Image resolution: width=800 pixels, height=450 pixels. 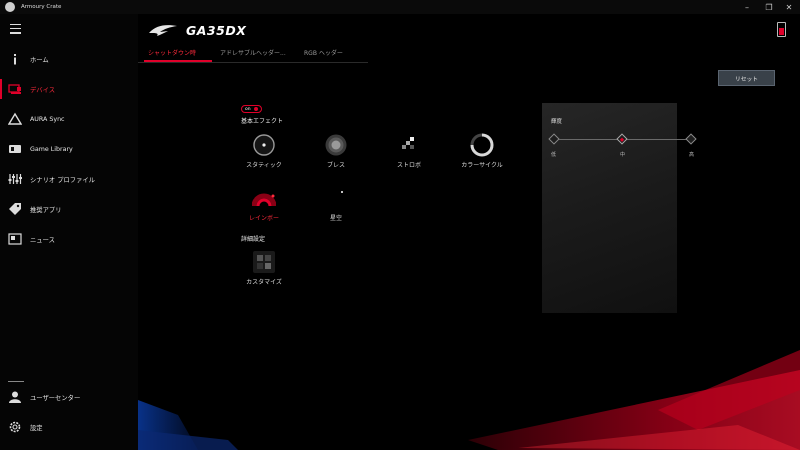 I want to click on effect-starry-night: 星空, so click(x=336, y=208).